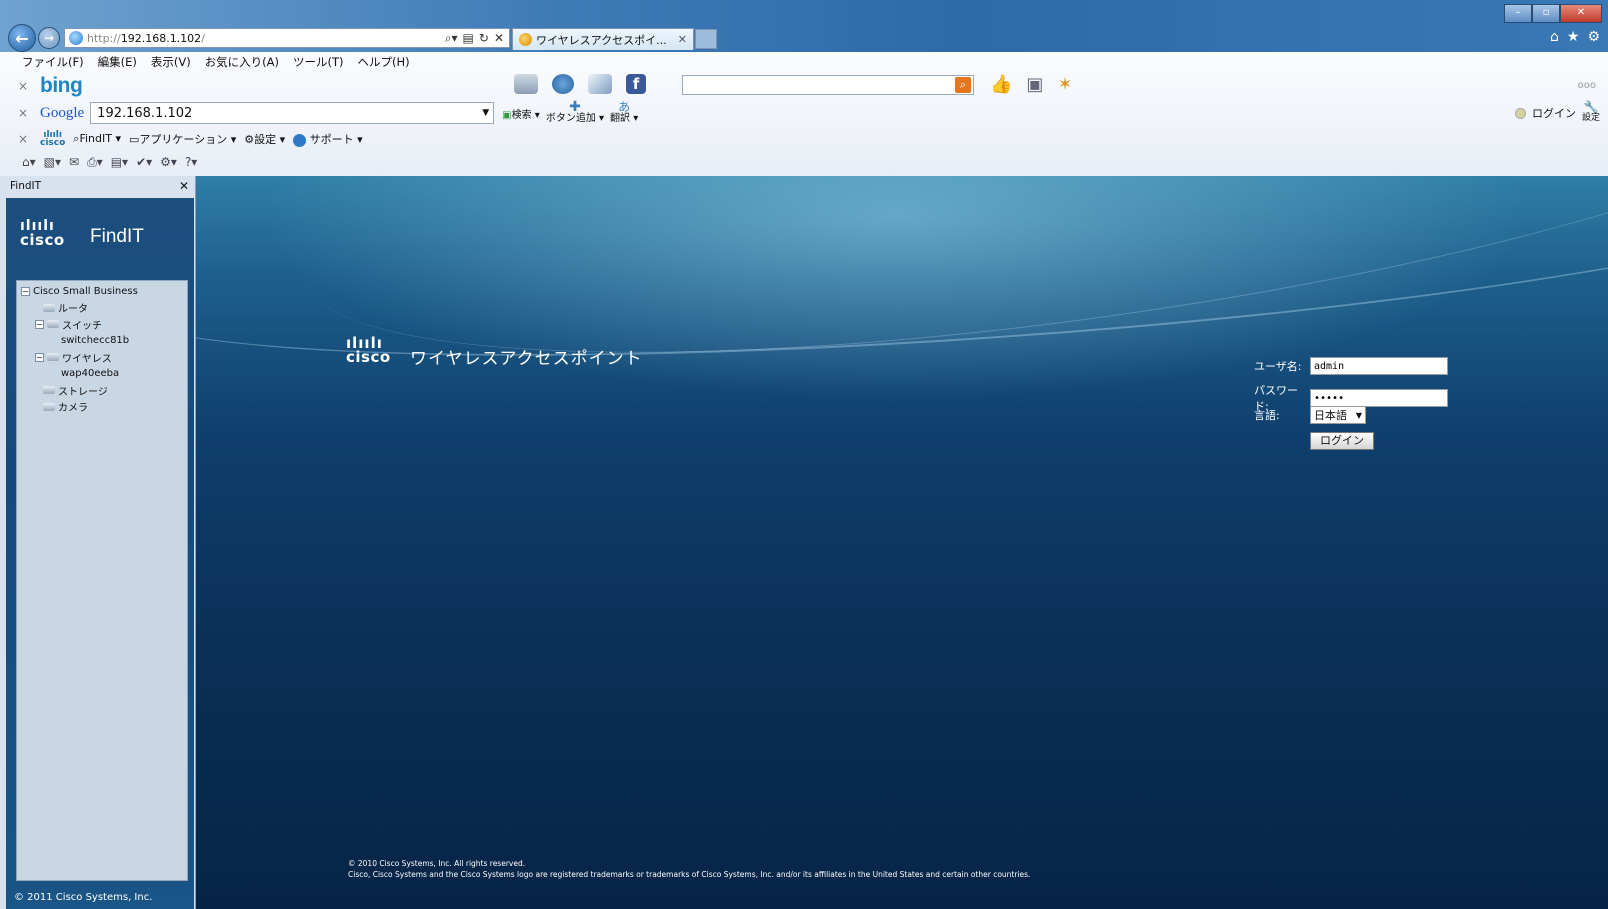  Describe the element at coordinates (526, 359) in the screenshot. I see `page-title: ワイヤレスアクセスポイント` at that location.